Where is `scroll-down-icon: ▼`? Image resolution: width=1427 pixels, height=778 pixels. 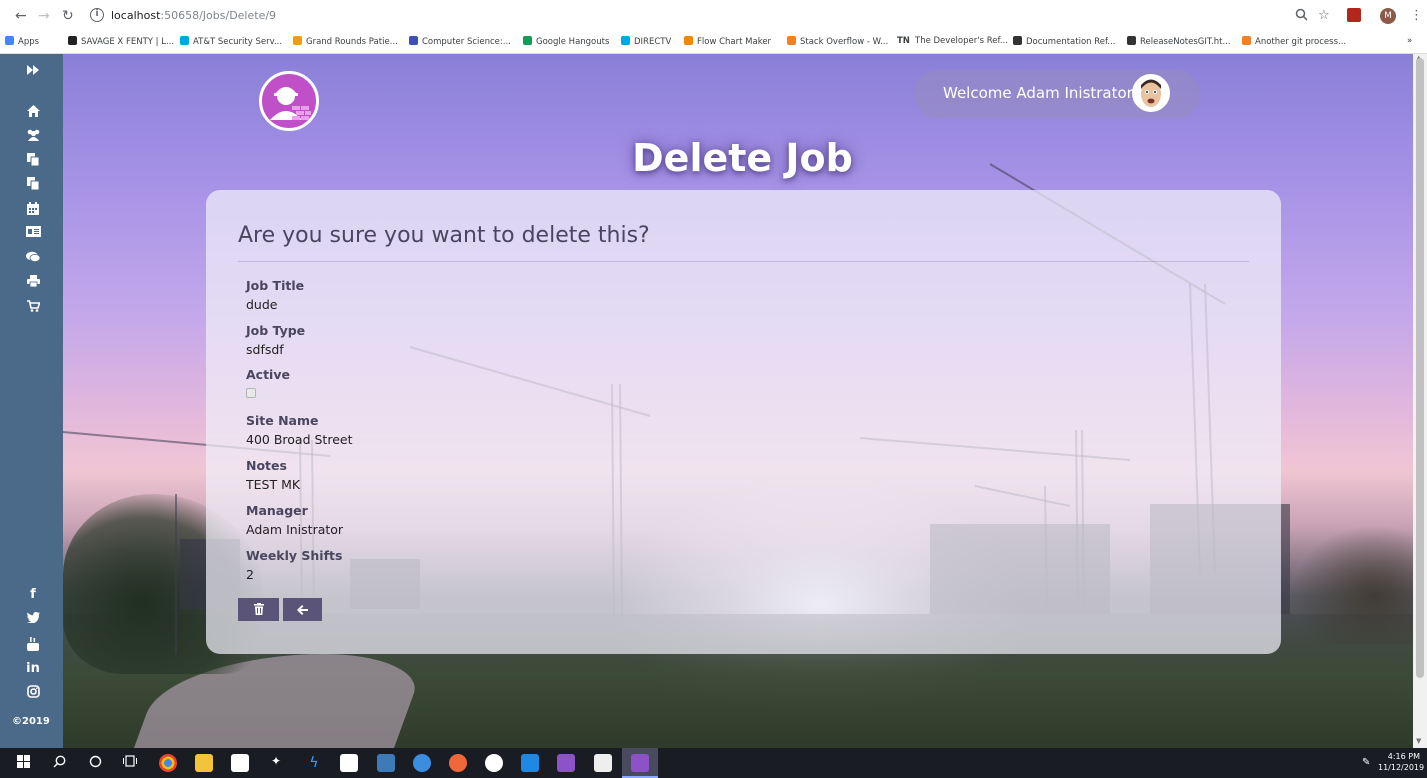
scroll-down-icon: ▼ is located at coordinates (1418, 741).